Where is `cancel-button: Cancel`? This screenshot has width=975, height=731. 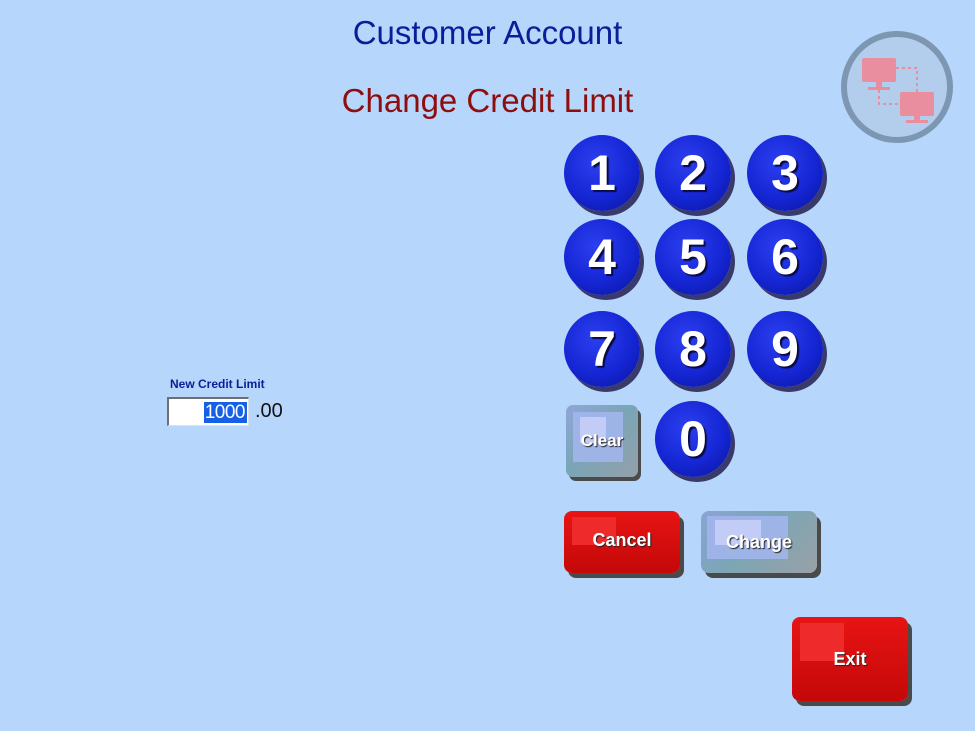
cancel-button: Cancel is located at coordinates (622, 542).